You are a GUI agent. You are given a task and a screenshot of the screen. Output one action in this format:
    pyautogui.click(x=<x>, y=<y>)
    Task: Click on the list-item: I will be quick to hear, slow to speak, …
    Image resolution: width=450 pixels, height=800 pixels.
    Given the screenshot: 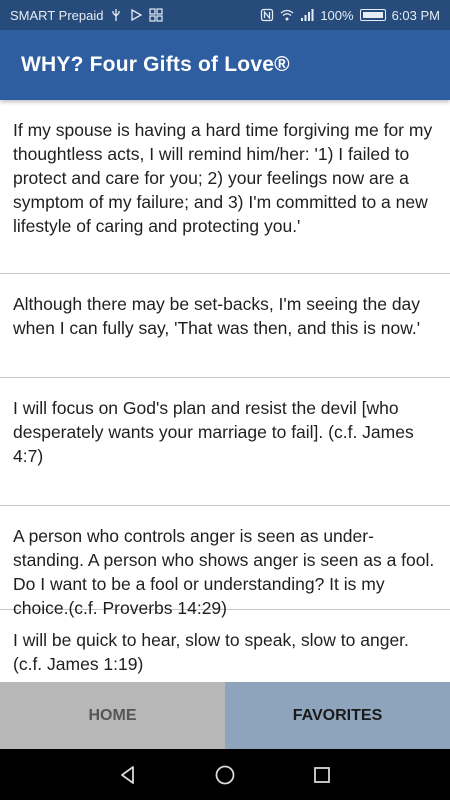 What is the action you would take?
    pyautogui.click(x=225, y=646)
    